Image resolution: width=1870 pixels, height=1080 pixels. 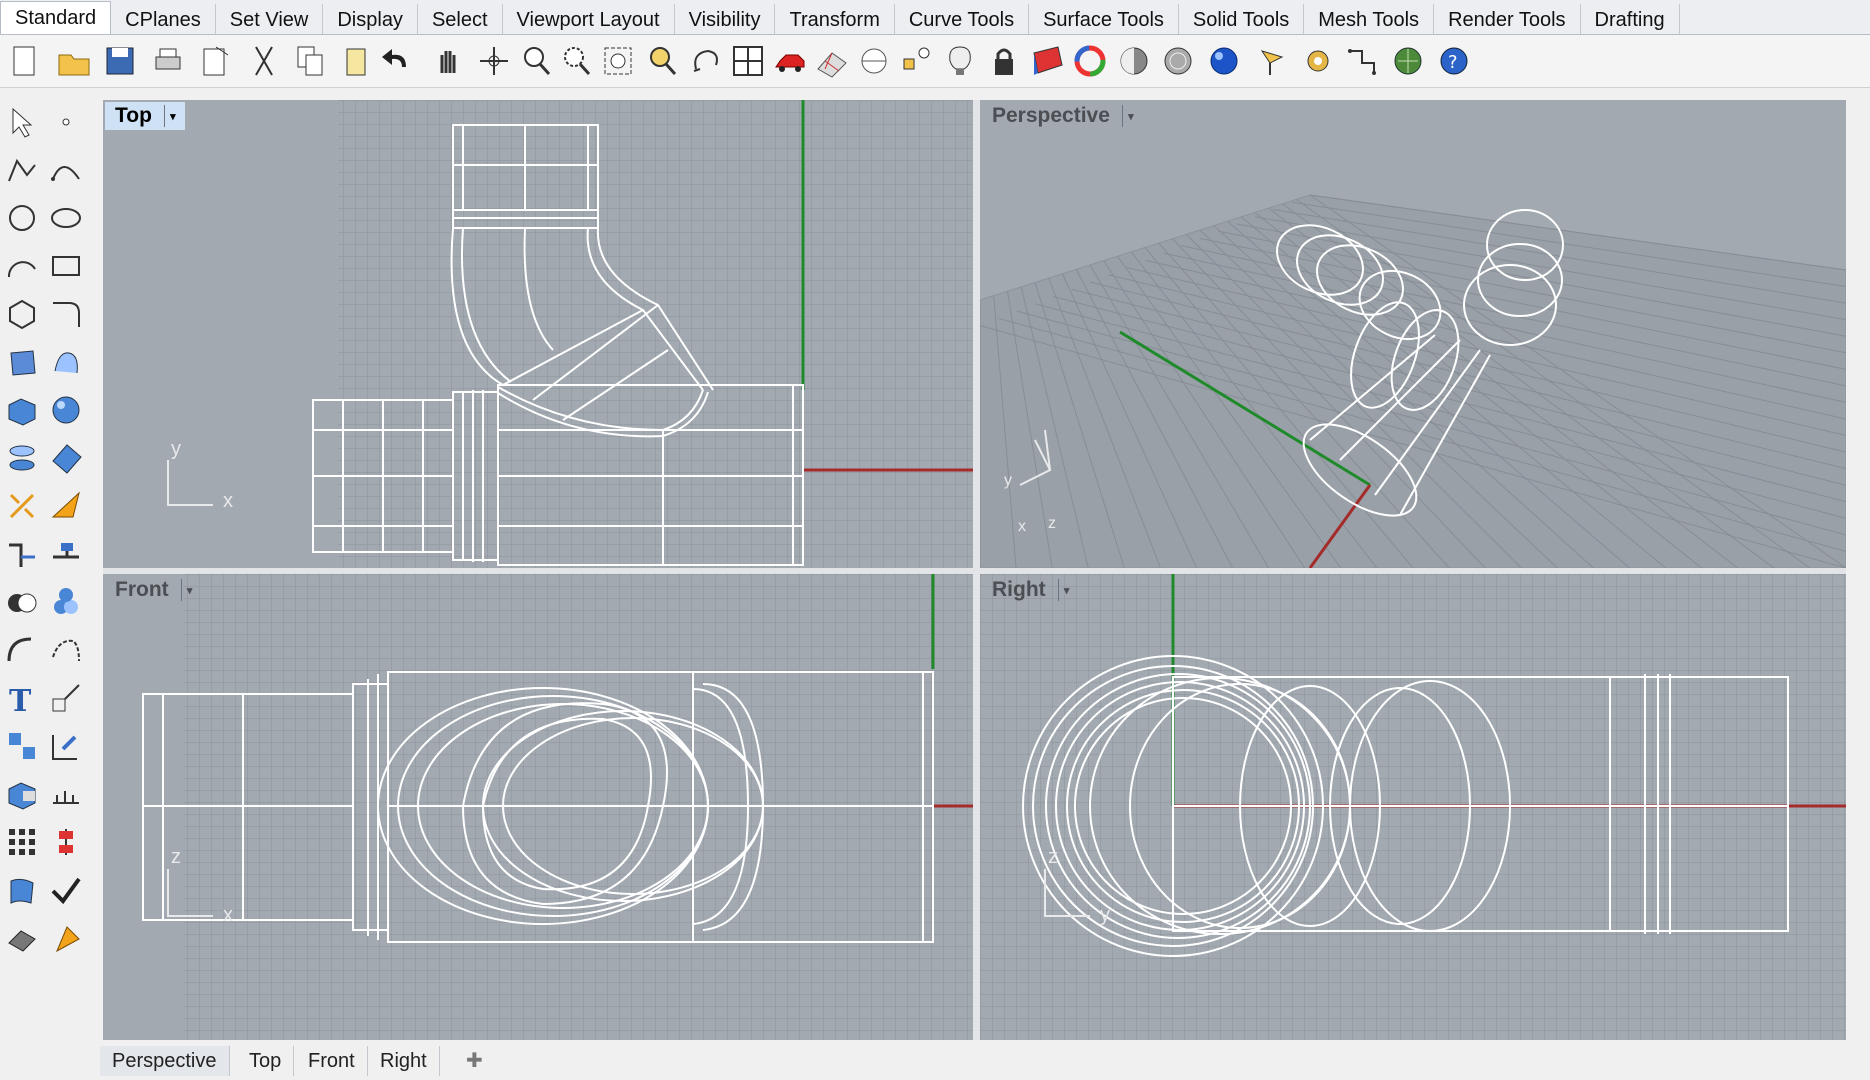 What do you see at coordinates (494, 61) in the screenshot?
I see `rotate-view-icon` at bounding box center [494, 61].